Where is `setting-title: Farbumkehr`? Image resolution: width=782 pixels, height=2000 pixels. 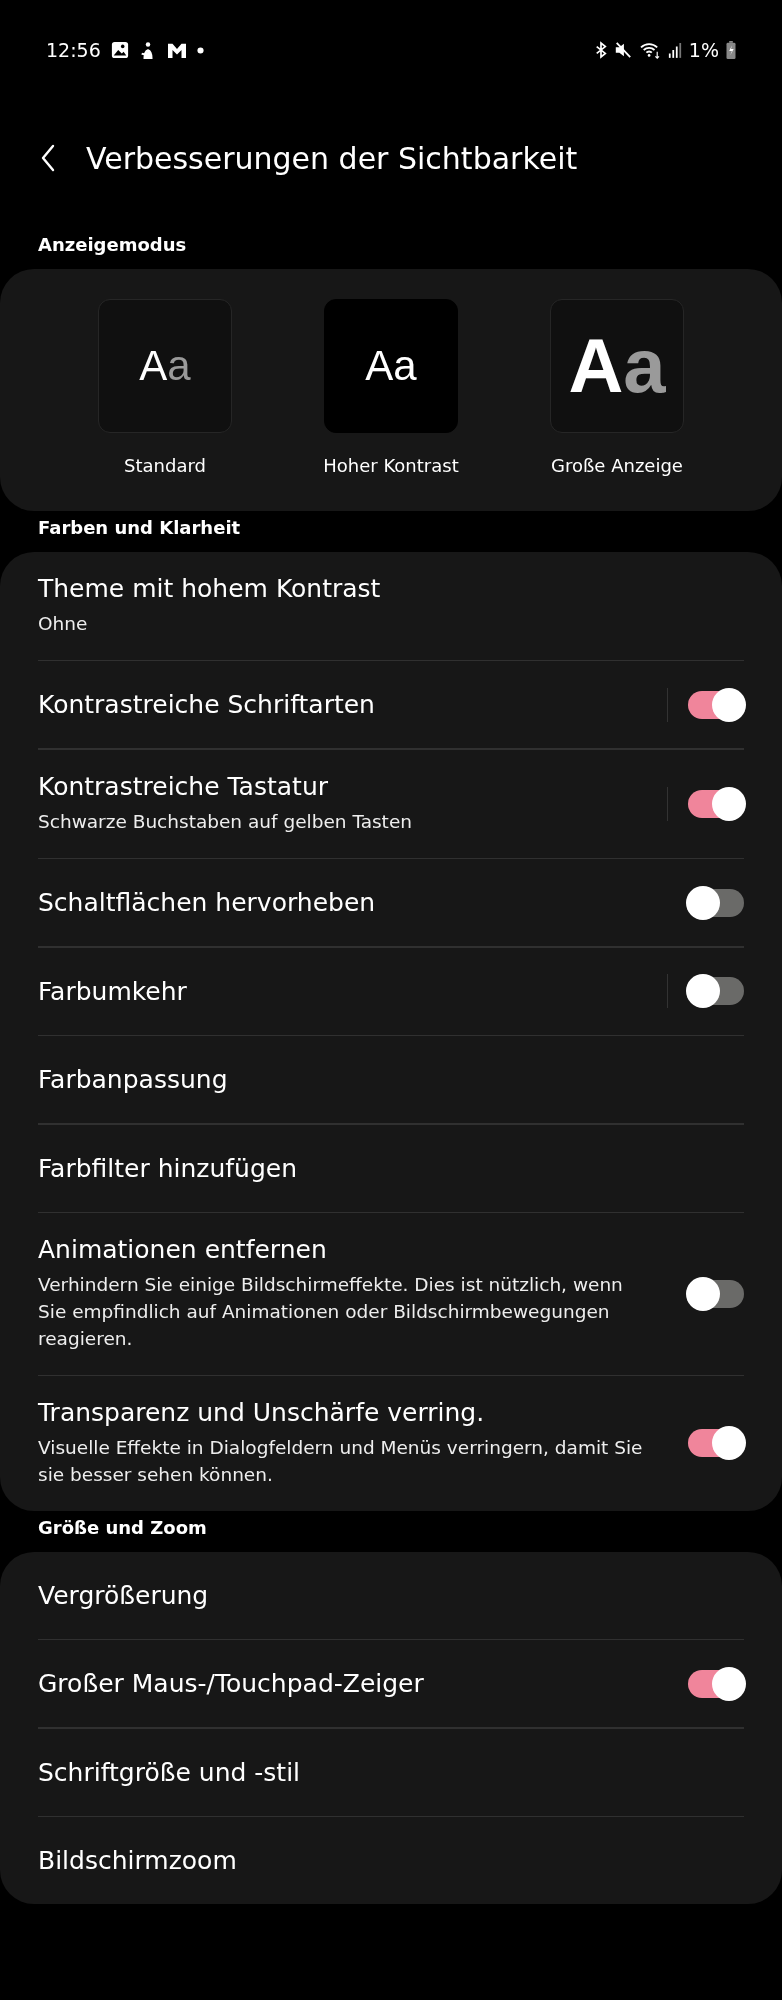
setting-title: Farbumkehr is located at coordinates (332, 991).